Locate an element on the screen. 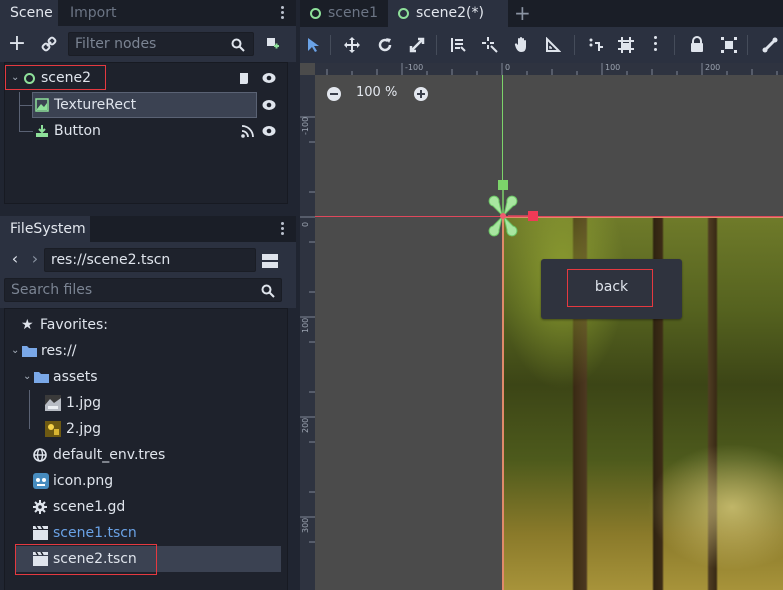  forward-arrow-icon: › is located at coordinates (35, 258).